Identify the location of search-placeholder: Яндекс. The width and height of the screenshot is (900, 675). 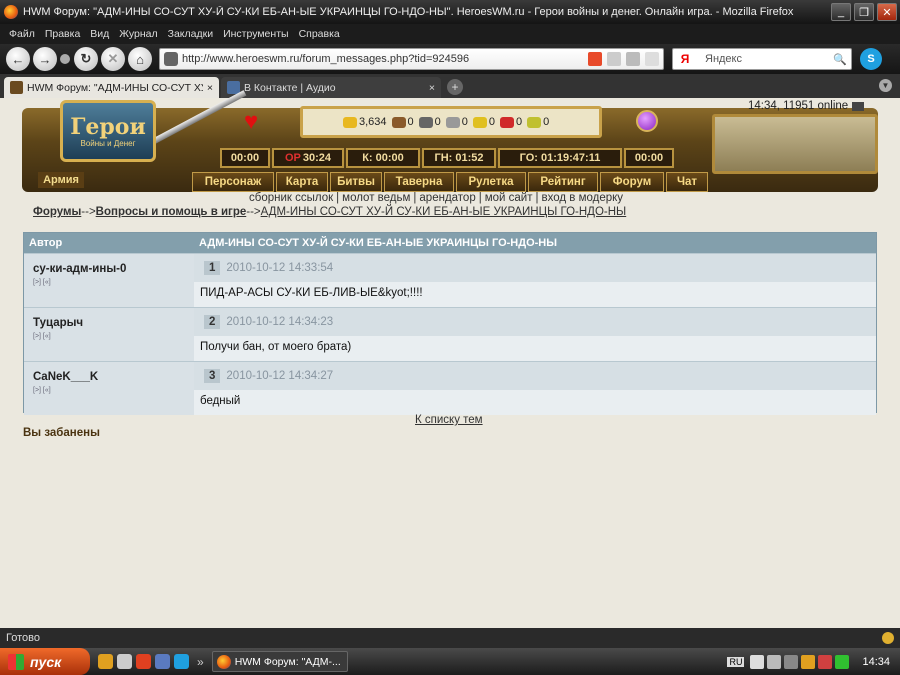
(769, 59).